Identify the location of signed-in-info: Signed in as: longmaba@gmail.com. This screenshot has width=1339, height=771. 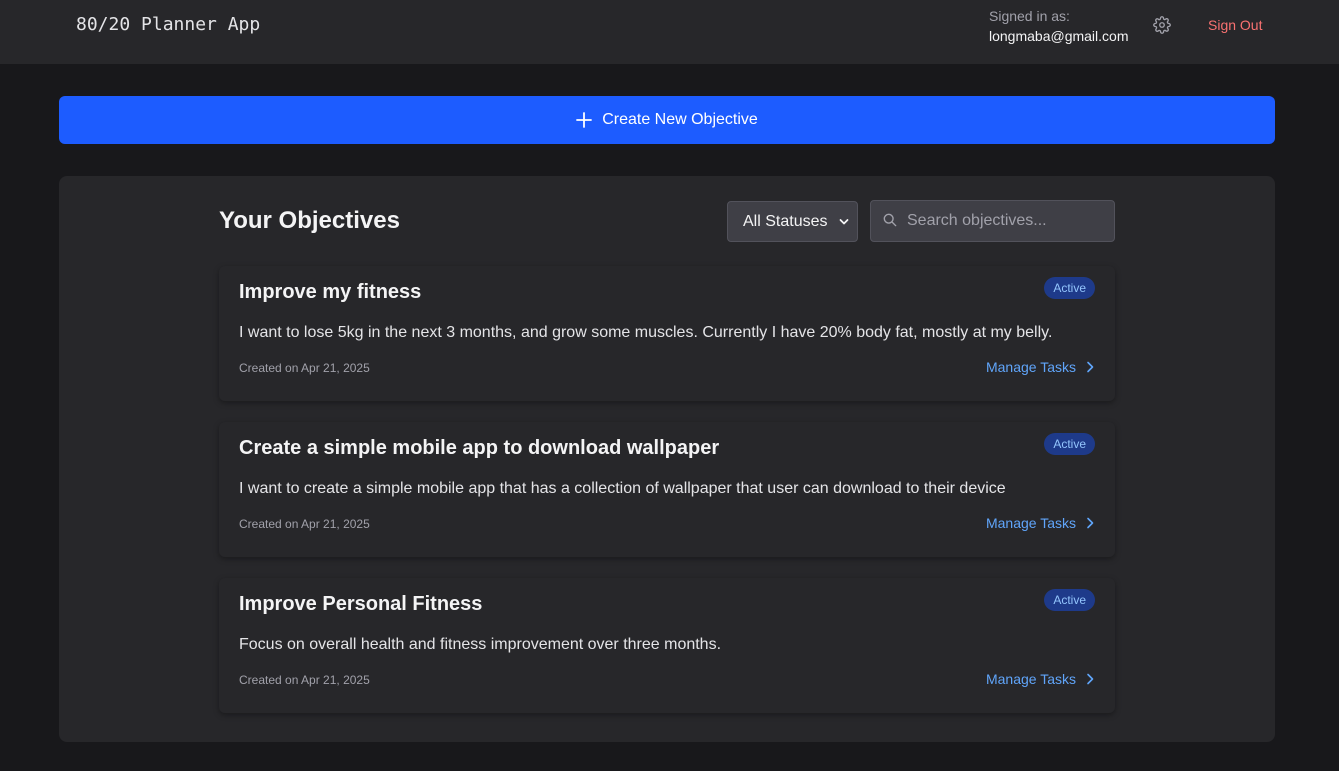
(1059, 26).